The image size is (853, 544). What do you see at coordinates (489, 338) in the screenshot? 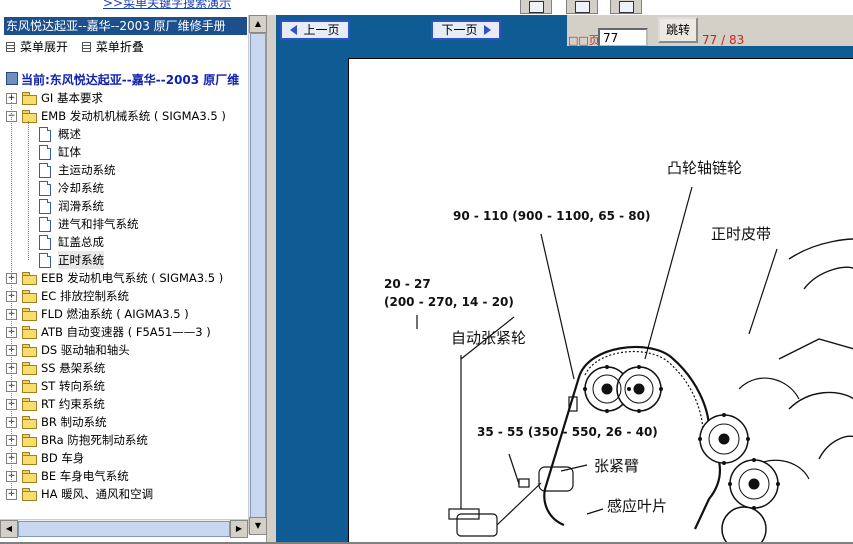
I see `label-auto-tensioner: 自动张紧轮` at bounding box center [489, 338].